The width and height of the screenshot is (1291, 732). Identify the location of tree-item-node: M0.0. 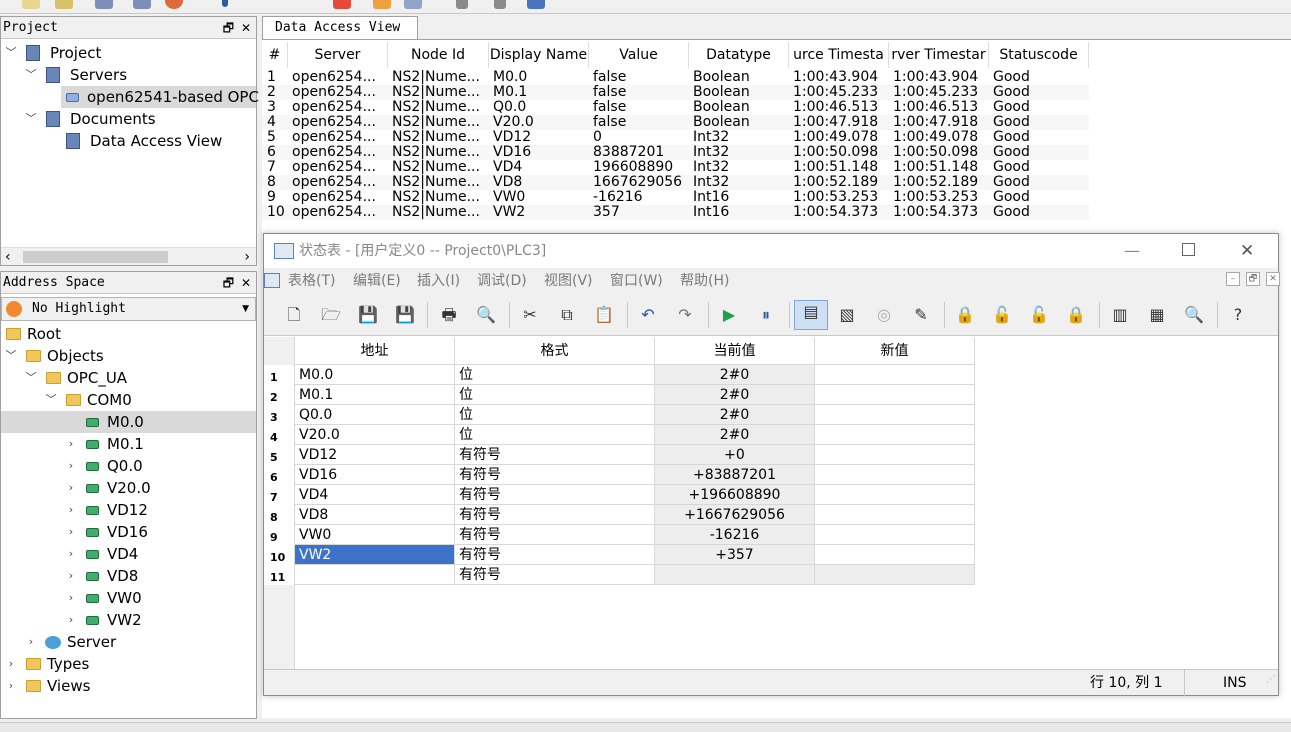
(128, 422).